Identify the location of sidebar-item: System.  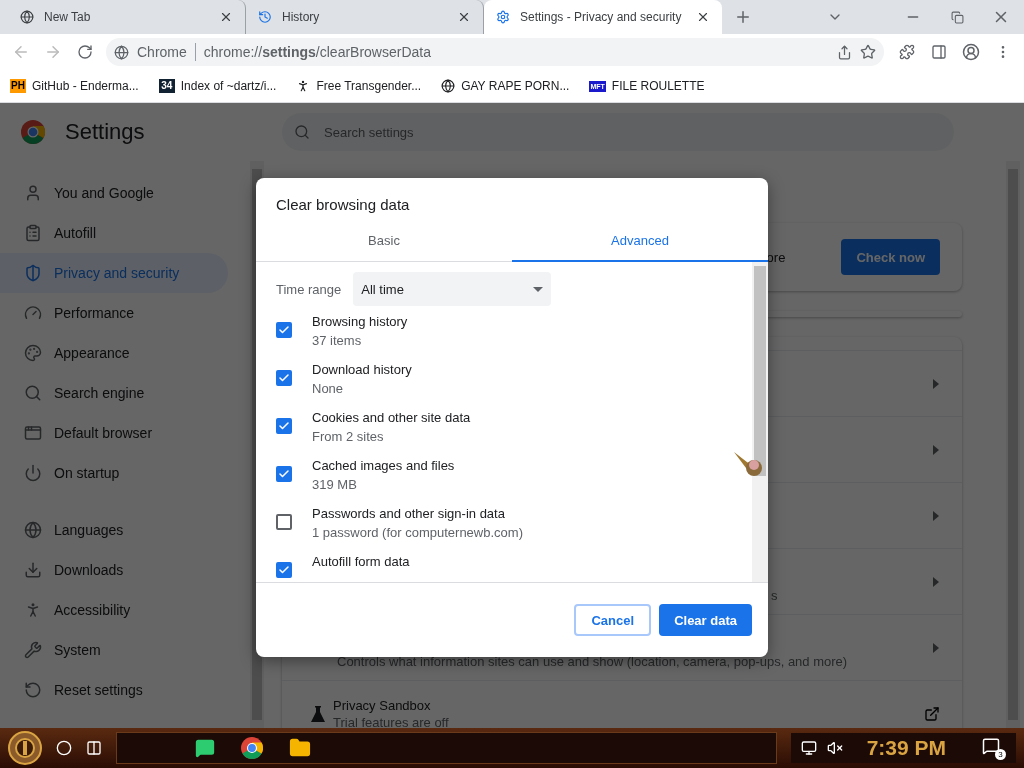
(114, 650).